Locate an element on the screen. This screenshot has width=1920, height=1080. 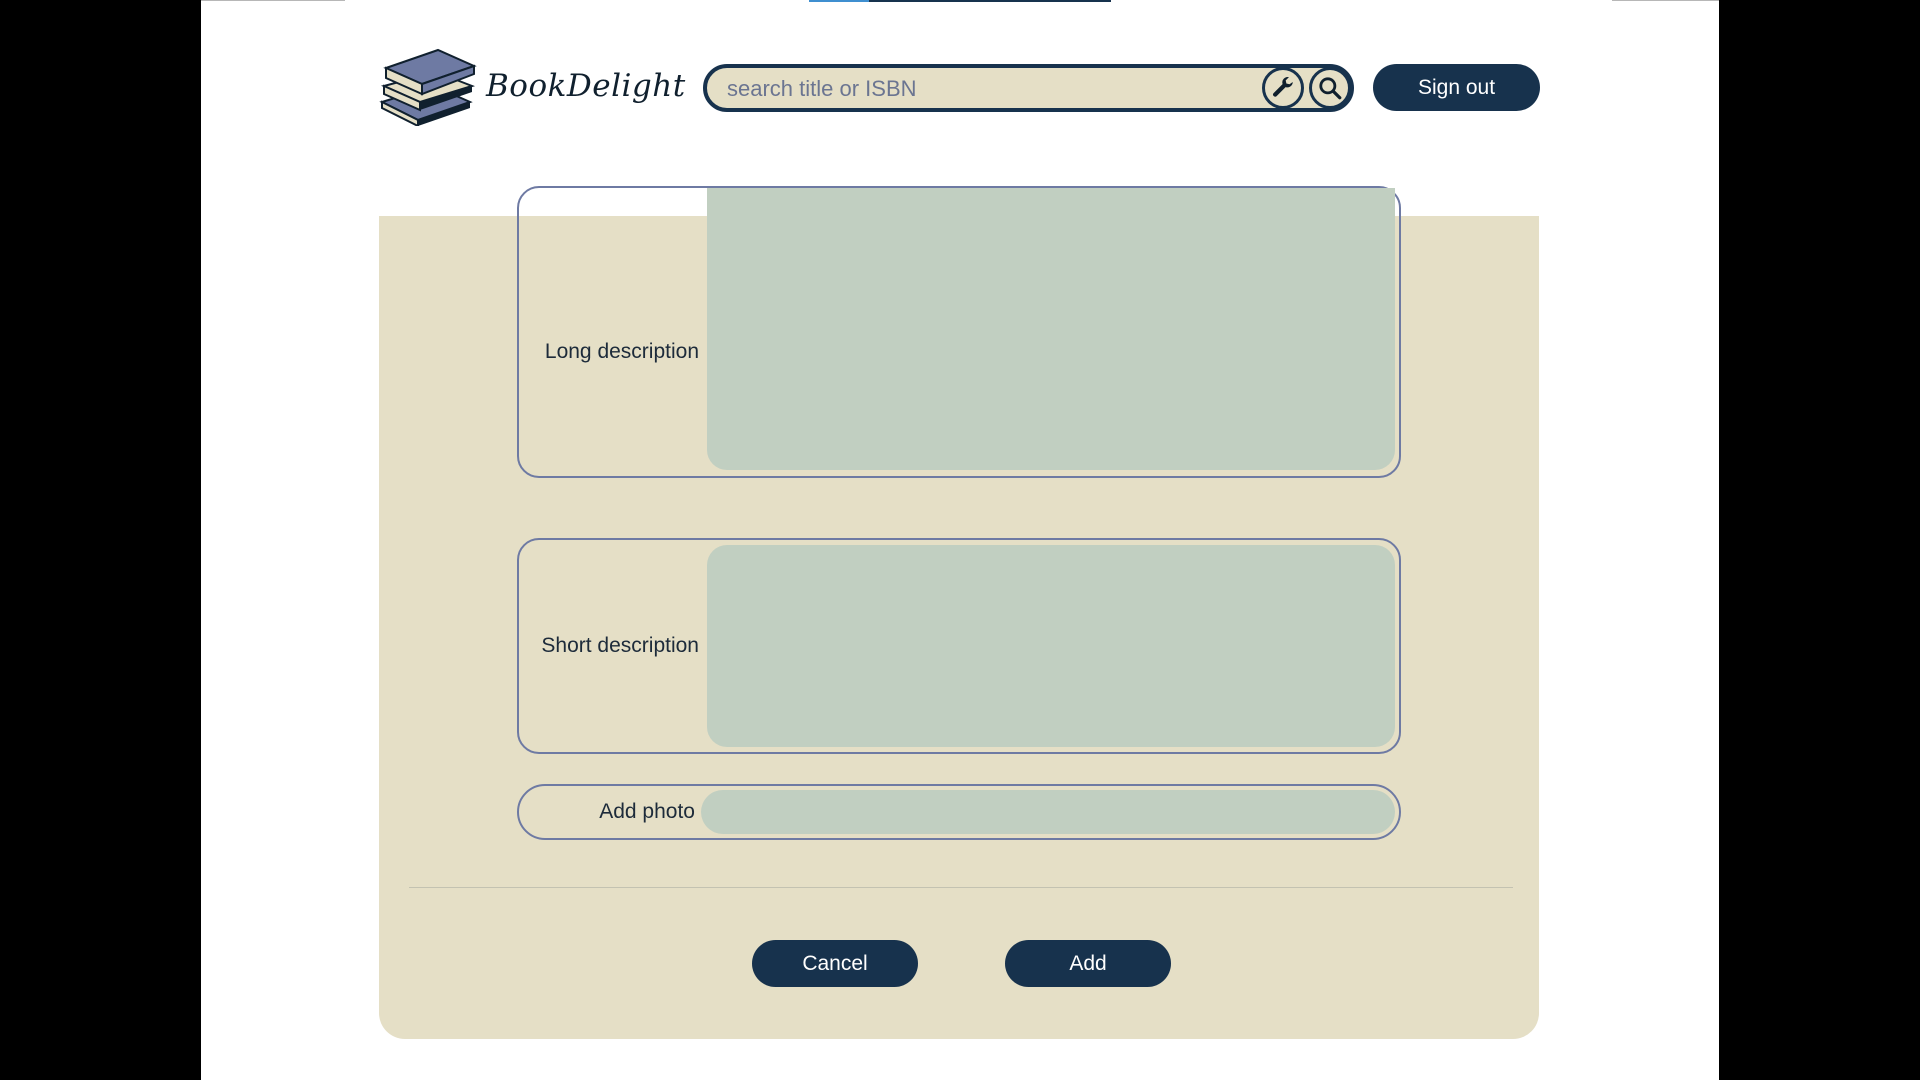
long-description-input is located at coordinates (1051, 329).